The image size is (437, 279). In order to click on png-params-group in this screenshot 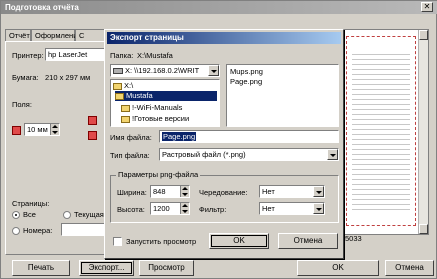, I will do `click(224, 199)`.